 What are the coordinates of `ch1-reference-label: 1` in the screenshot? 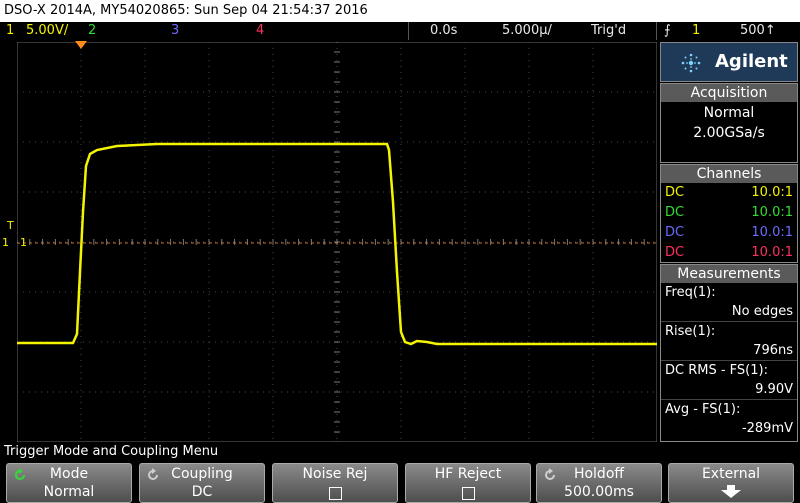 It's located at (23, 242).